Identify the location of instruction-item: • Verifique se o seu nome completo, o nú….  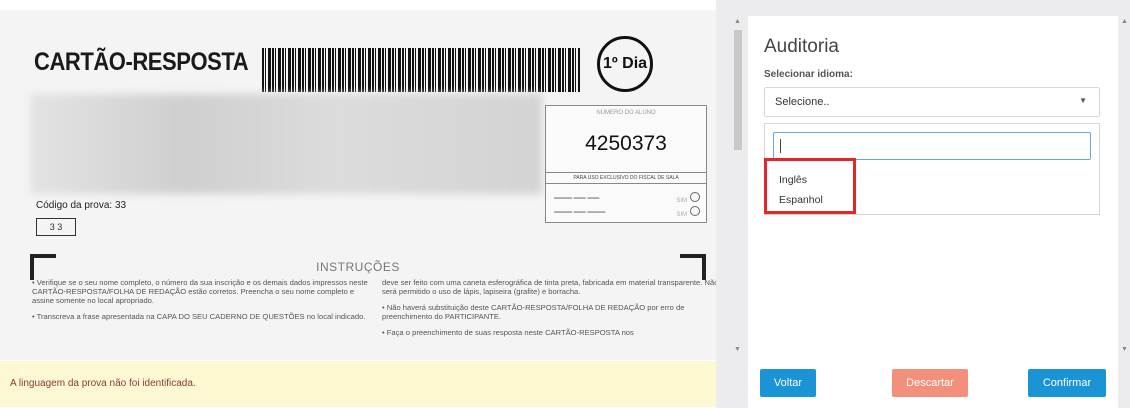
(200, 291).